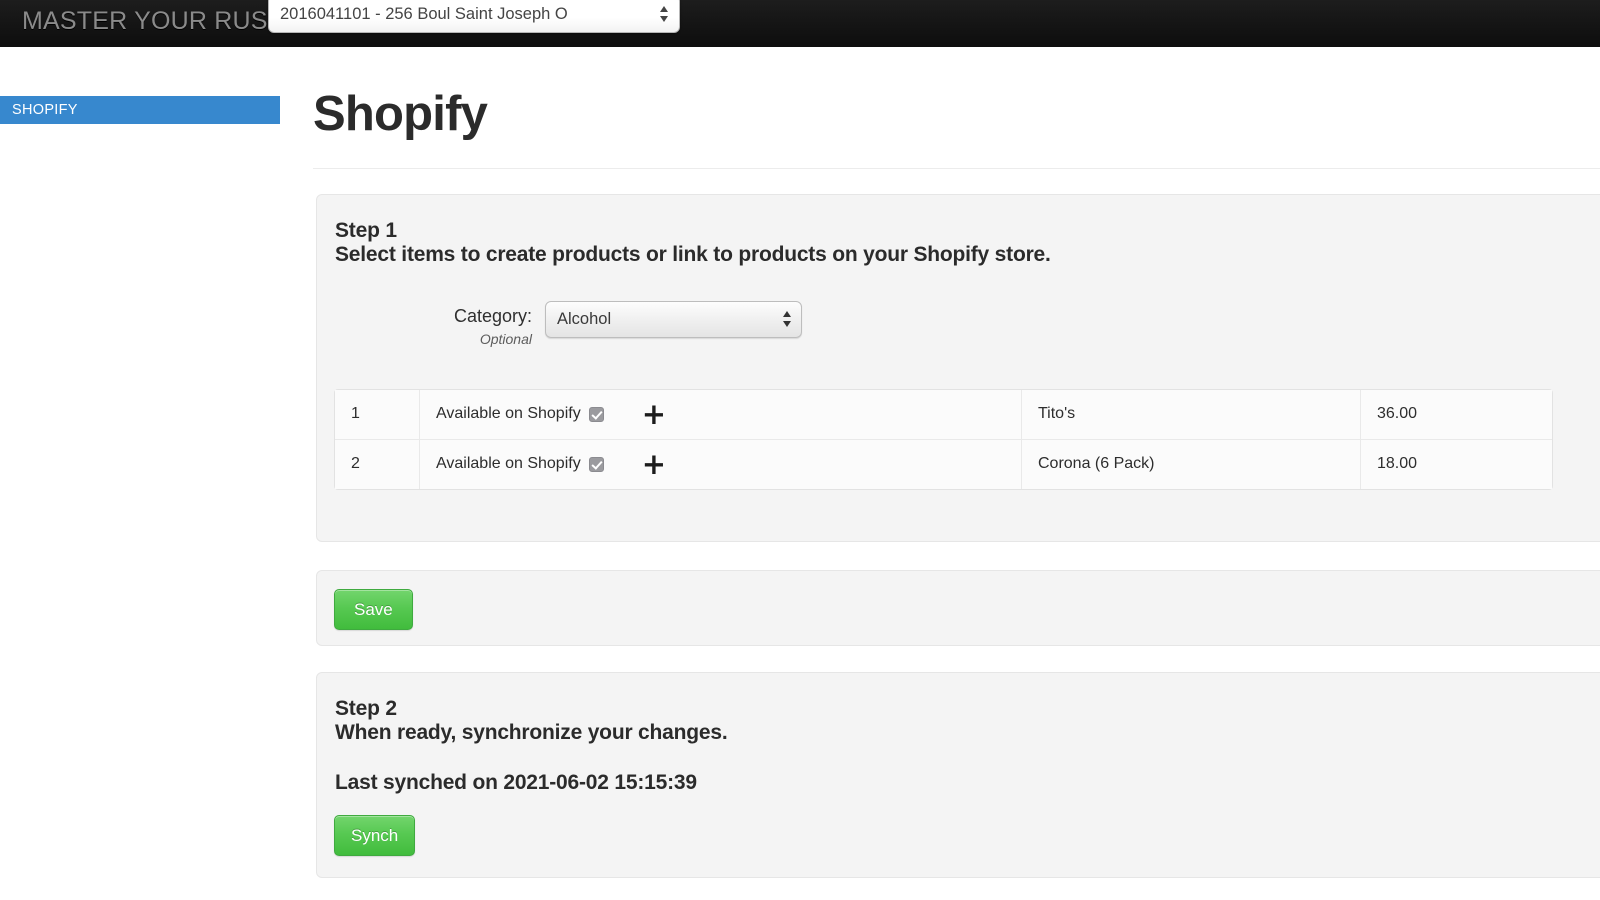 The image size is (1600, 900). I want to click on store-select-wrapper: 2016041101 - 256 Boul Saint Joseph O, so click(474, 16).